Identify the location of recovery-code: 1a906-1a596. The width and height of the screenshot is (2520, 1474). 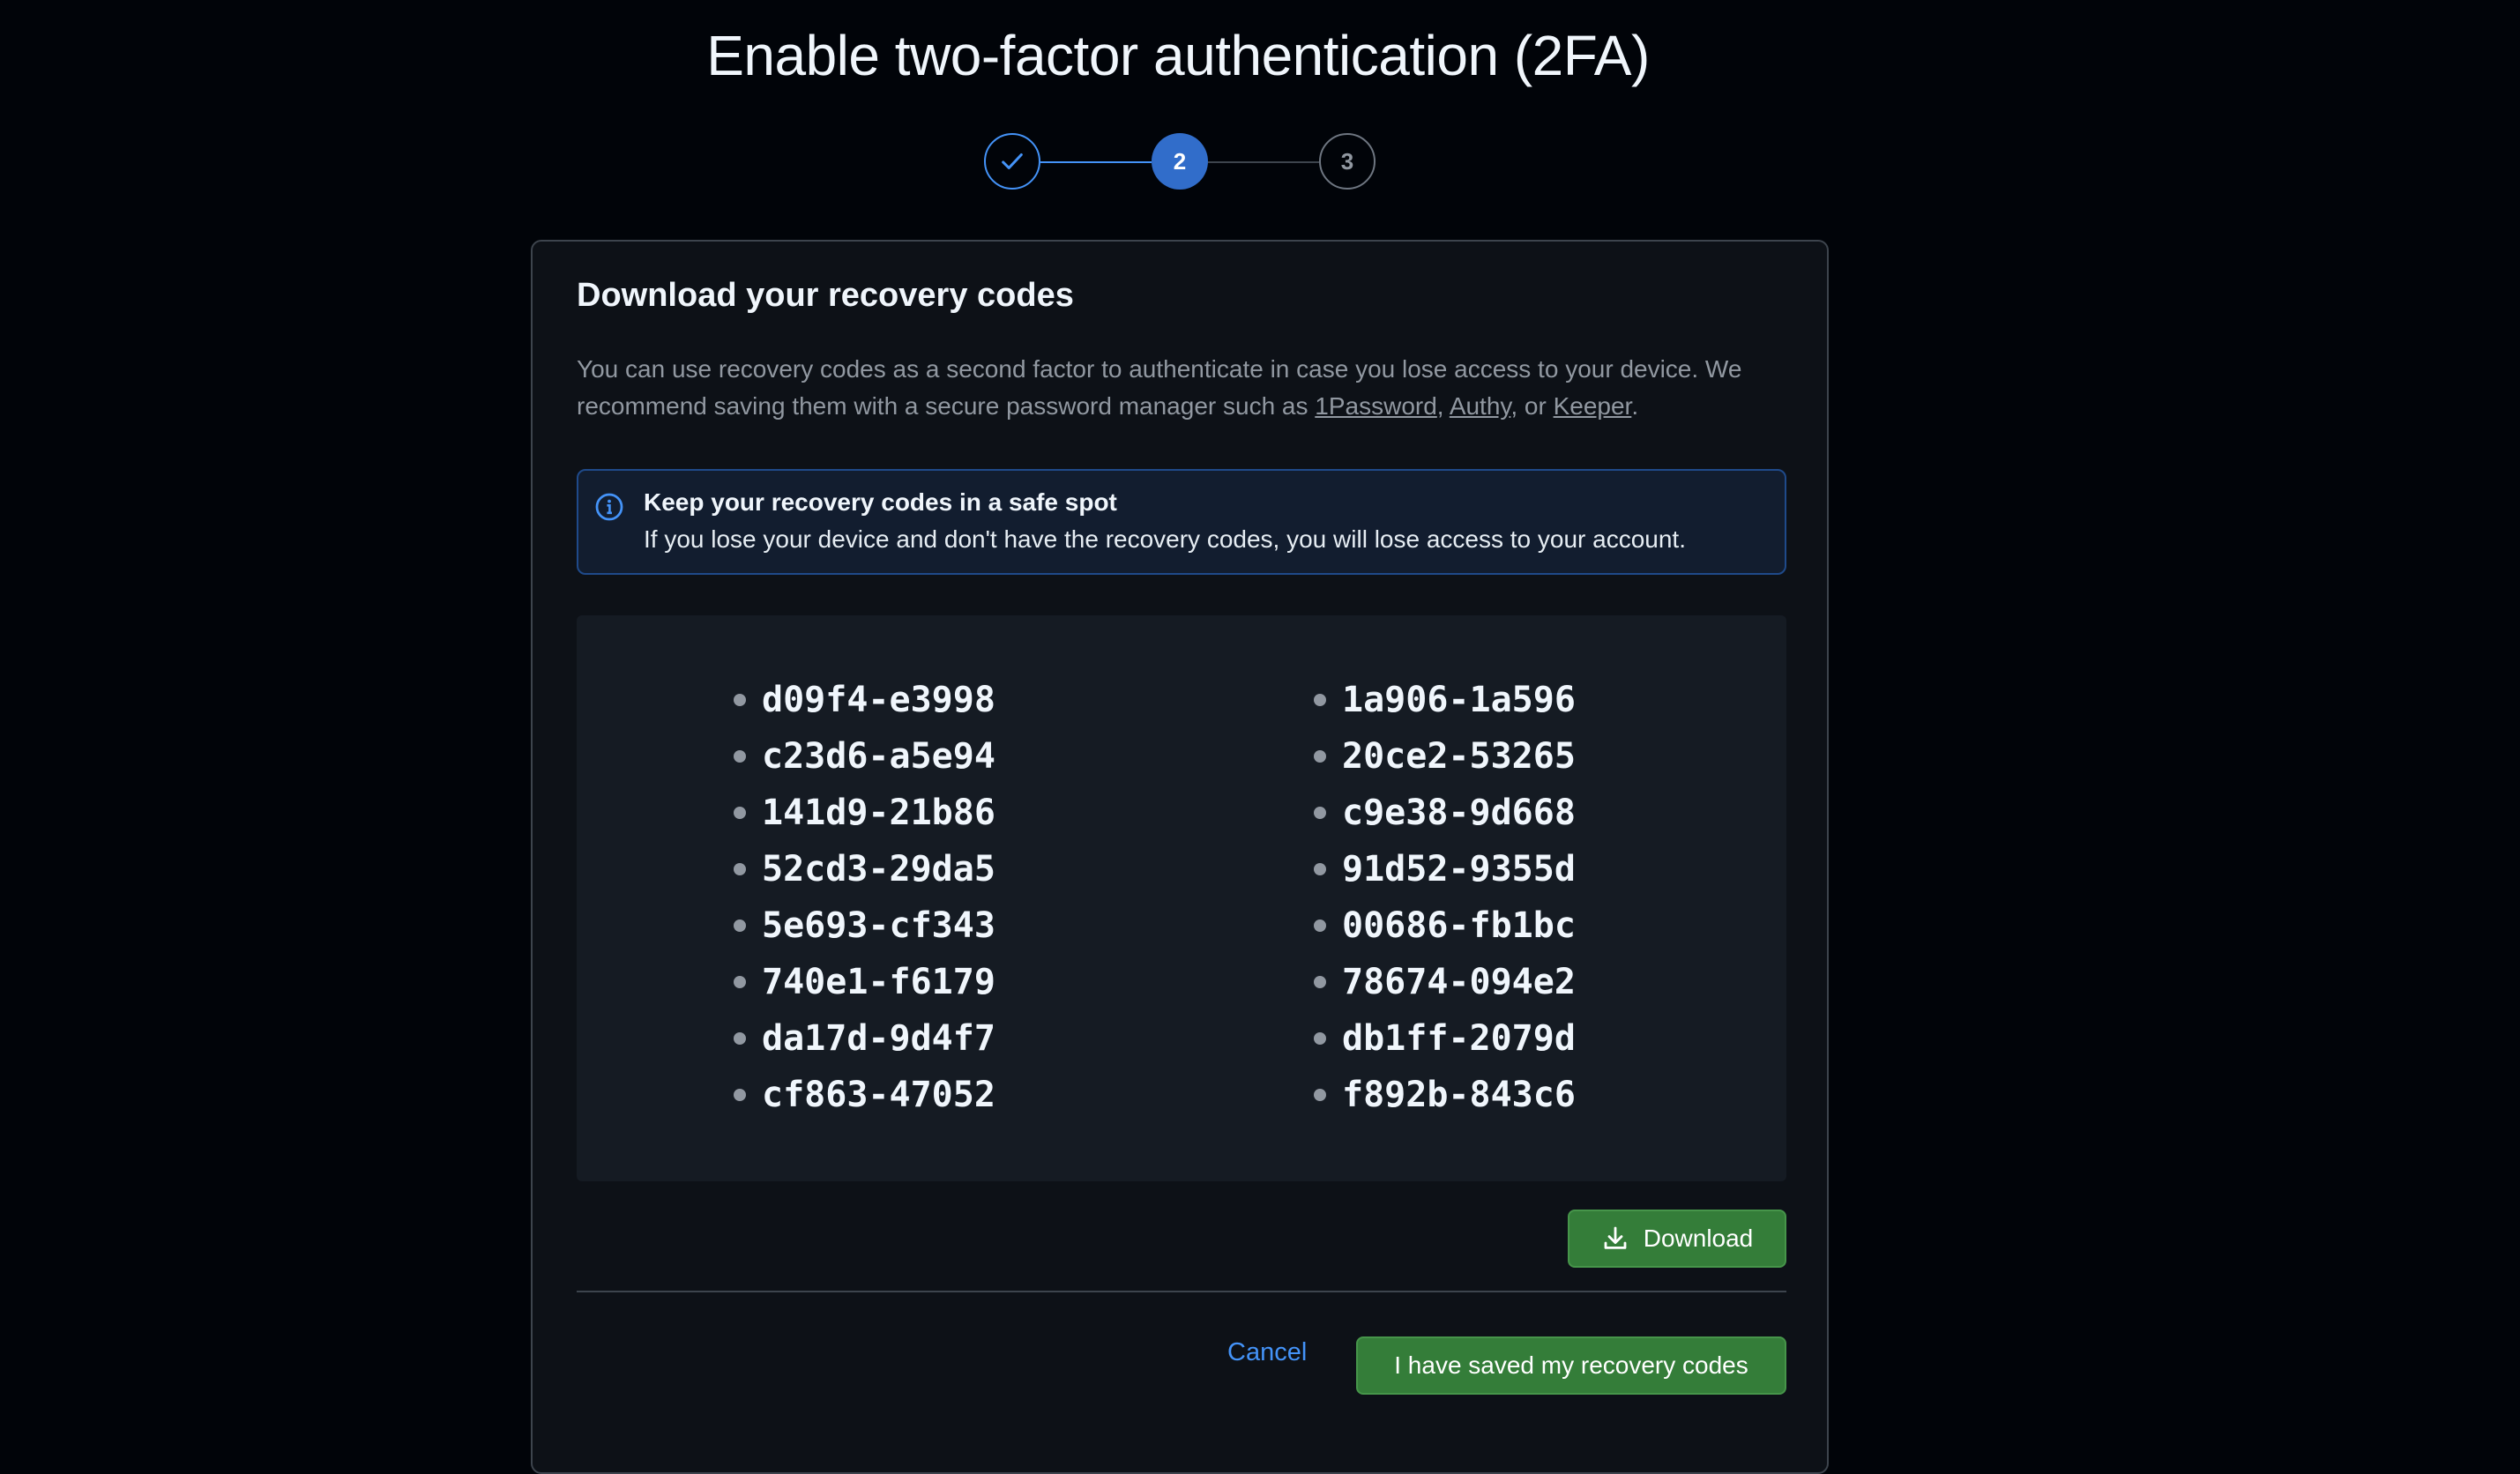
(1445, 700).